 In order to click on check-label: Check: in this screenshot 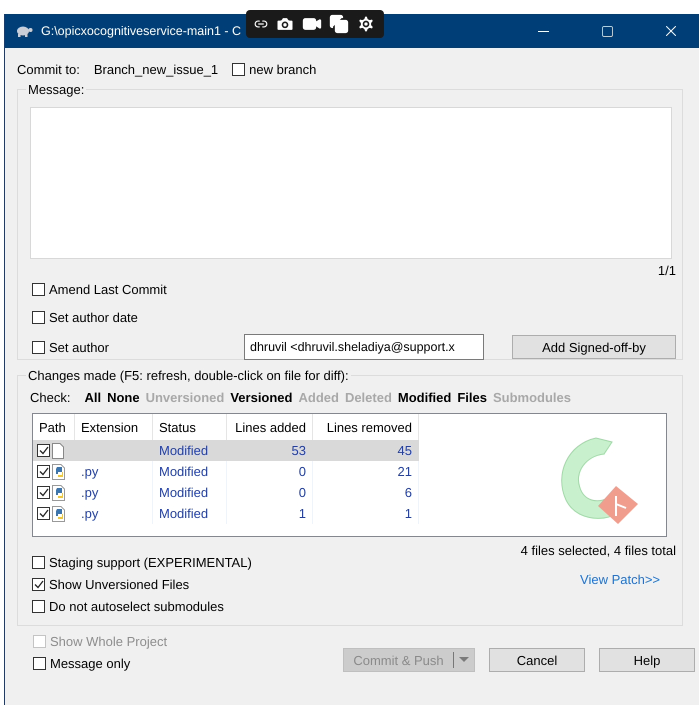, I will do `click(50, 397)`.